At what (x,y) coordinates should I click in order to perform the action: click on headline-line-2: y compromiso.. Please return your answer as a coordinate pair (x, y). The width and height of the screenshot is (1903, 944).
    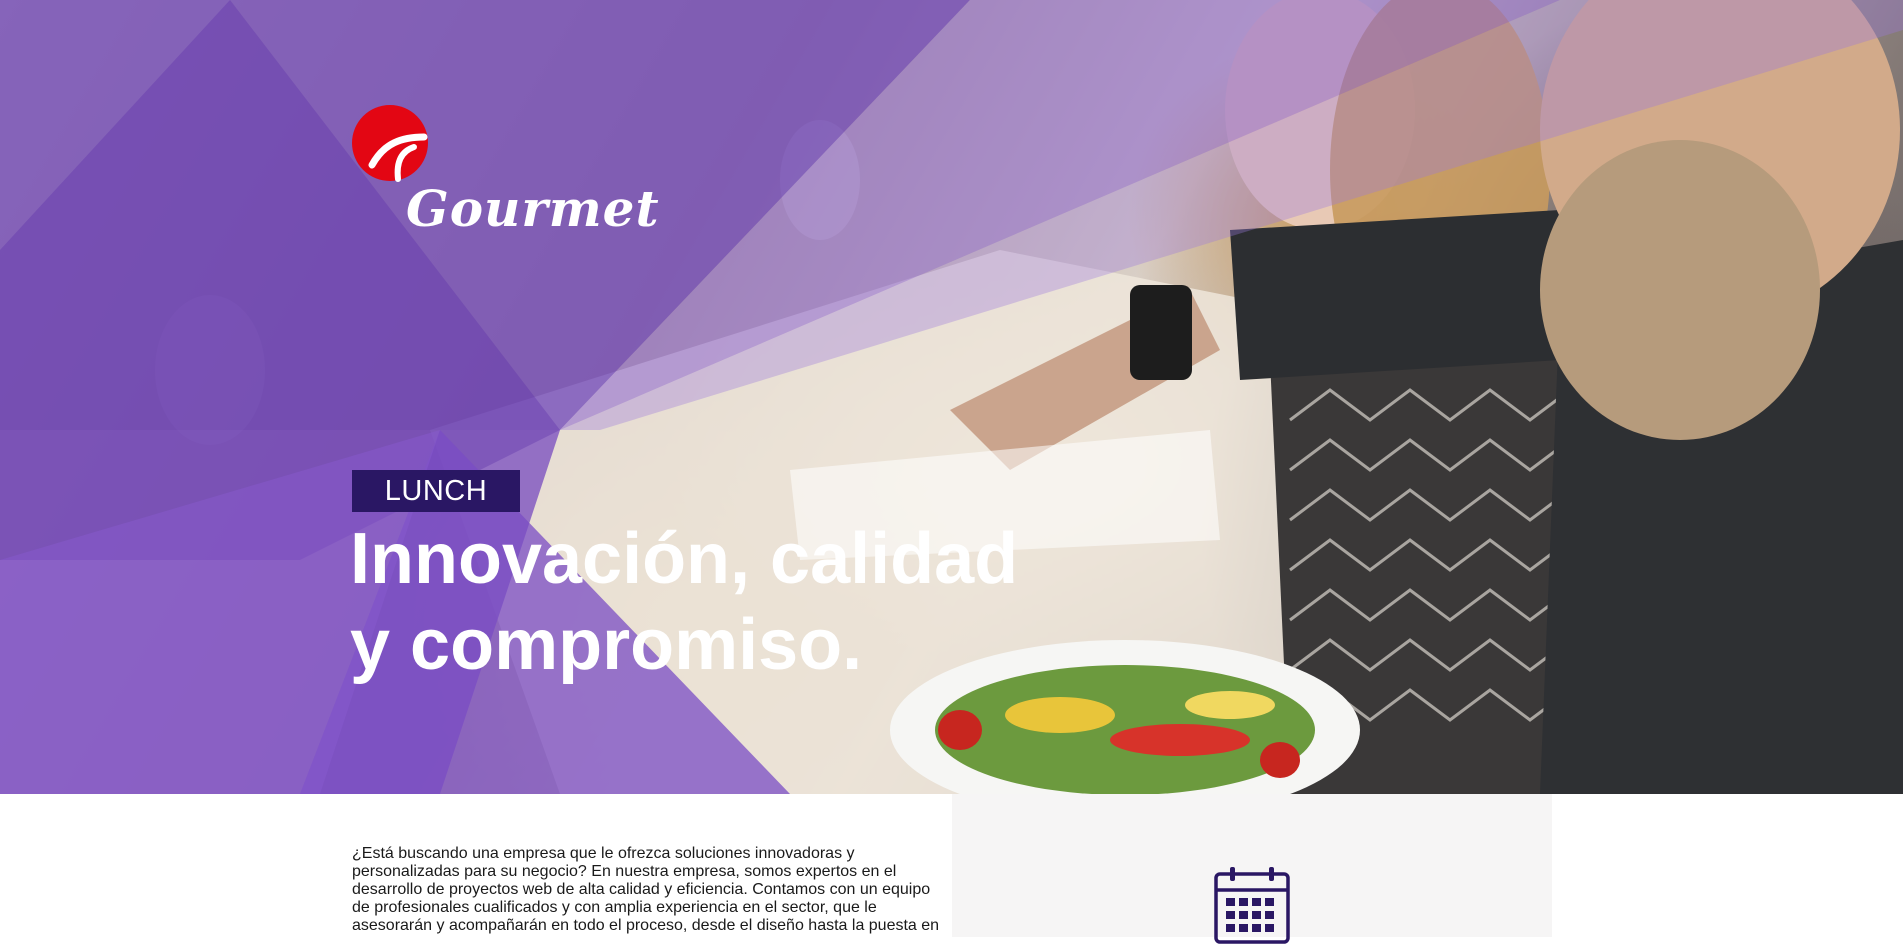
    Looking at the image, I should click on (606, 645).